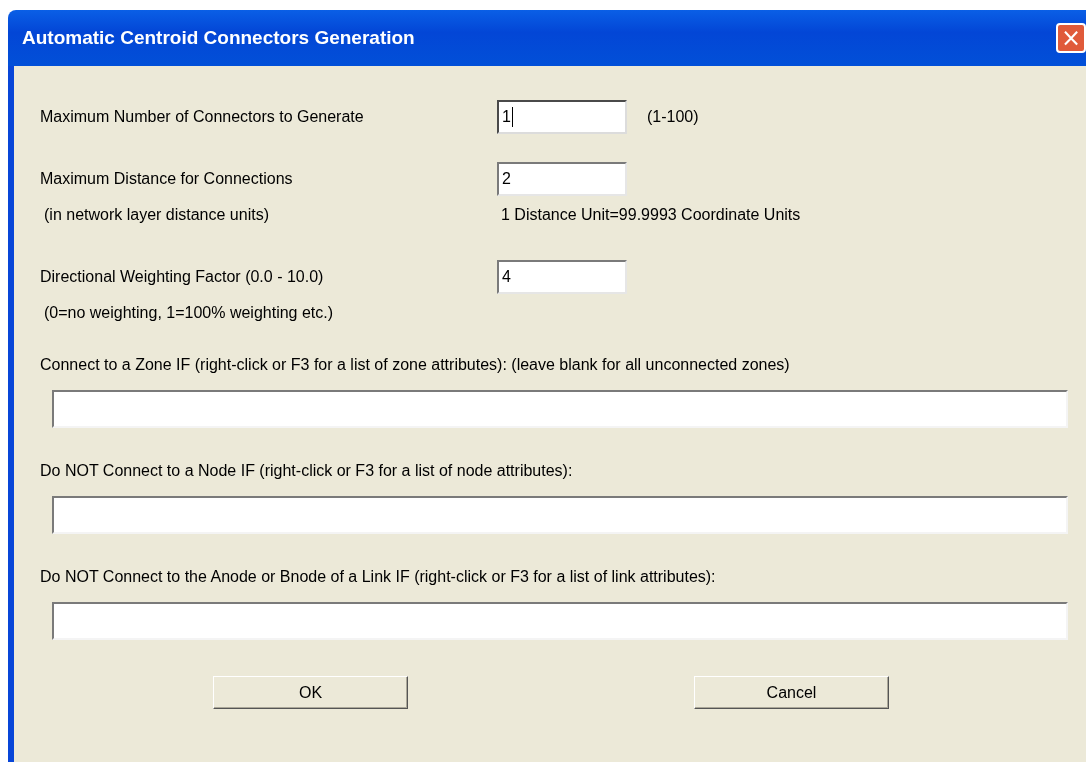  I want to click on input-field: 4, so click(562, 277).